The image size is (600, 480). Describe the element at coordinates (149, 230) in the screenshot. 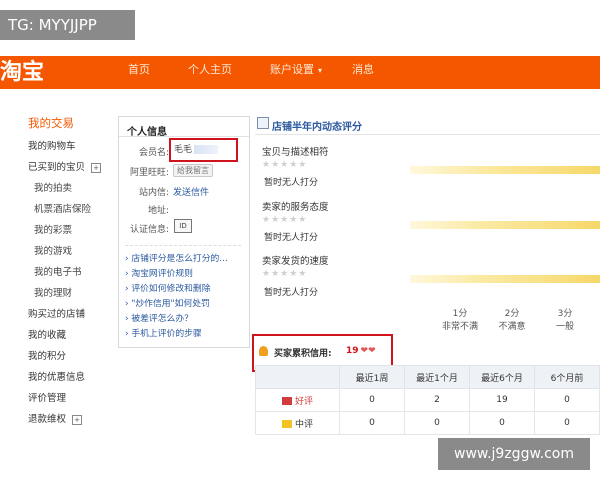

I see `cert-label: 认证信息:` at that location.